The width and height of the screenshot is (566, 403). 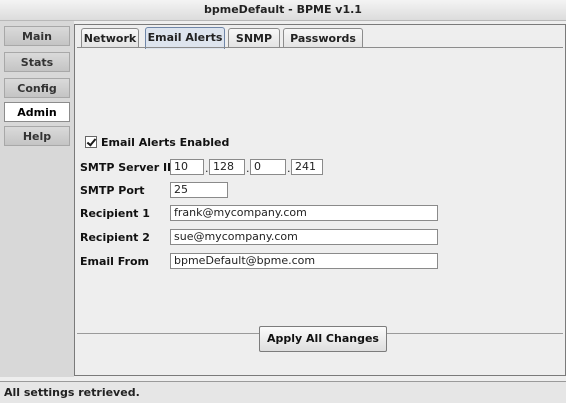 What do you see at coordinates (115, 261) in the screenshot?
I see `email-from-label: Email From` at bounding box center [115, 261].